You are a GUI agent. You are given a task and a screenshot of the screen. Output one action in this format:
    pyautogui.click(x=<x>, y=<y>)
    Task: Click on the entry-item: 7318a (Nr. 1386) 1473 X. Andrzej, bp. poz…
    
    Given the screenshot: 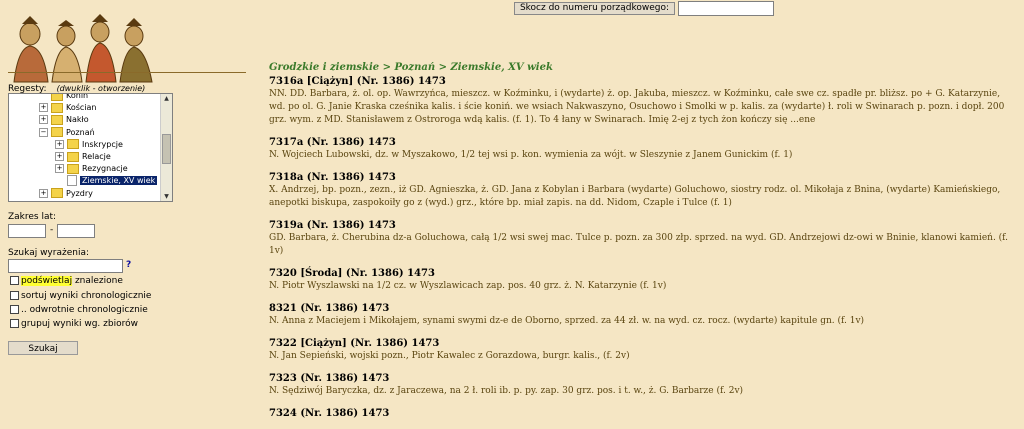 What is the action you would take?
    pyautogui.click(x=639, y=190)
    